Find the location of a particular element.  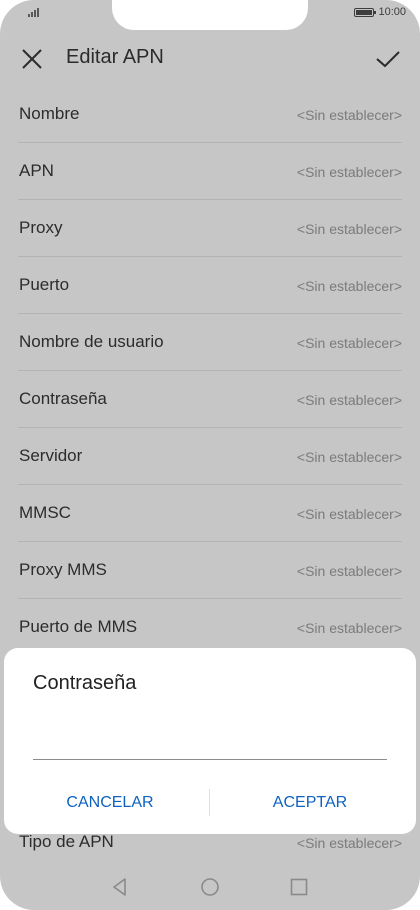

list-item-label: APN is located at coordinates (36, 170).